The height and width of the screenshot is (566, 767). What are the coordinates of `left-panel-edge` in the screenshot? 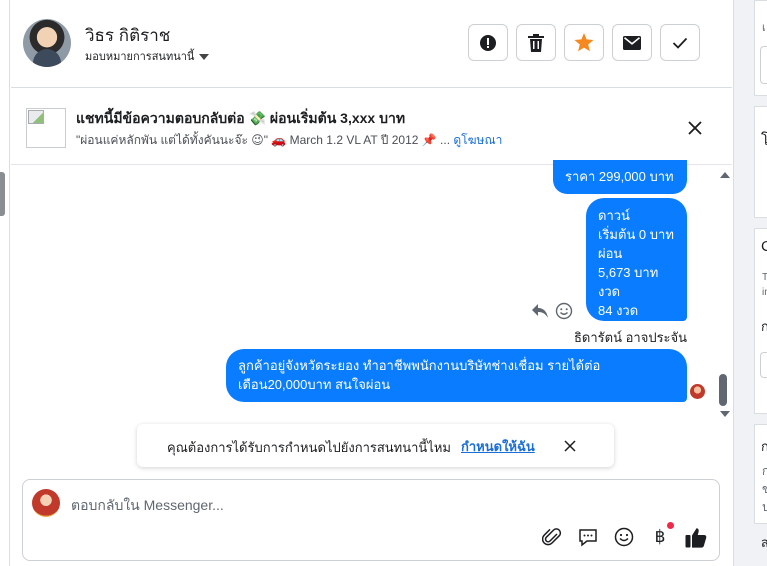 It's located at (5, 283).